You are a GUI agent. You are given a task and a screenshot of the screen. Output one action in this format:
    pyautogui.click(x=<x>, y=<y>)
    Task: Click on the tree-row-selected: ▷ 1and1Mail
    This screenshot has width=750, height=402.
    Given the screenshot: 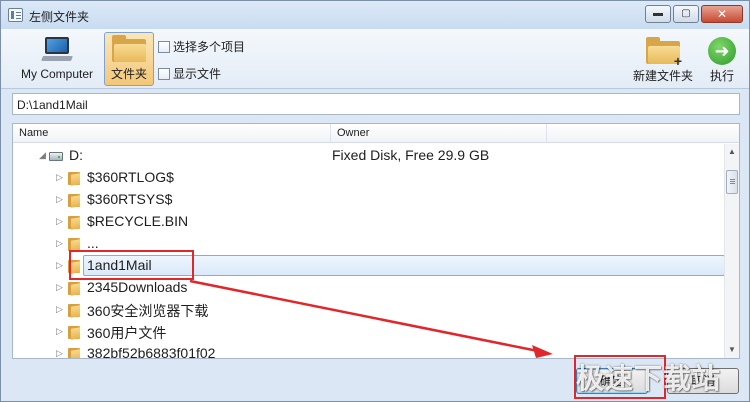 What is the action you would take?
    pyautogui.click(x=369, y=266)
    